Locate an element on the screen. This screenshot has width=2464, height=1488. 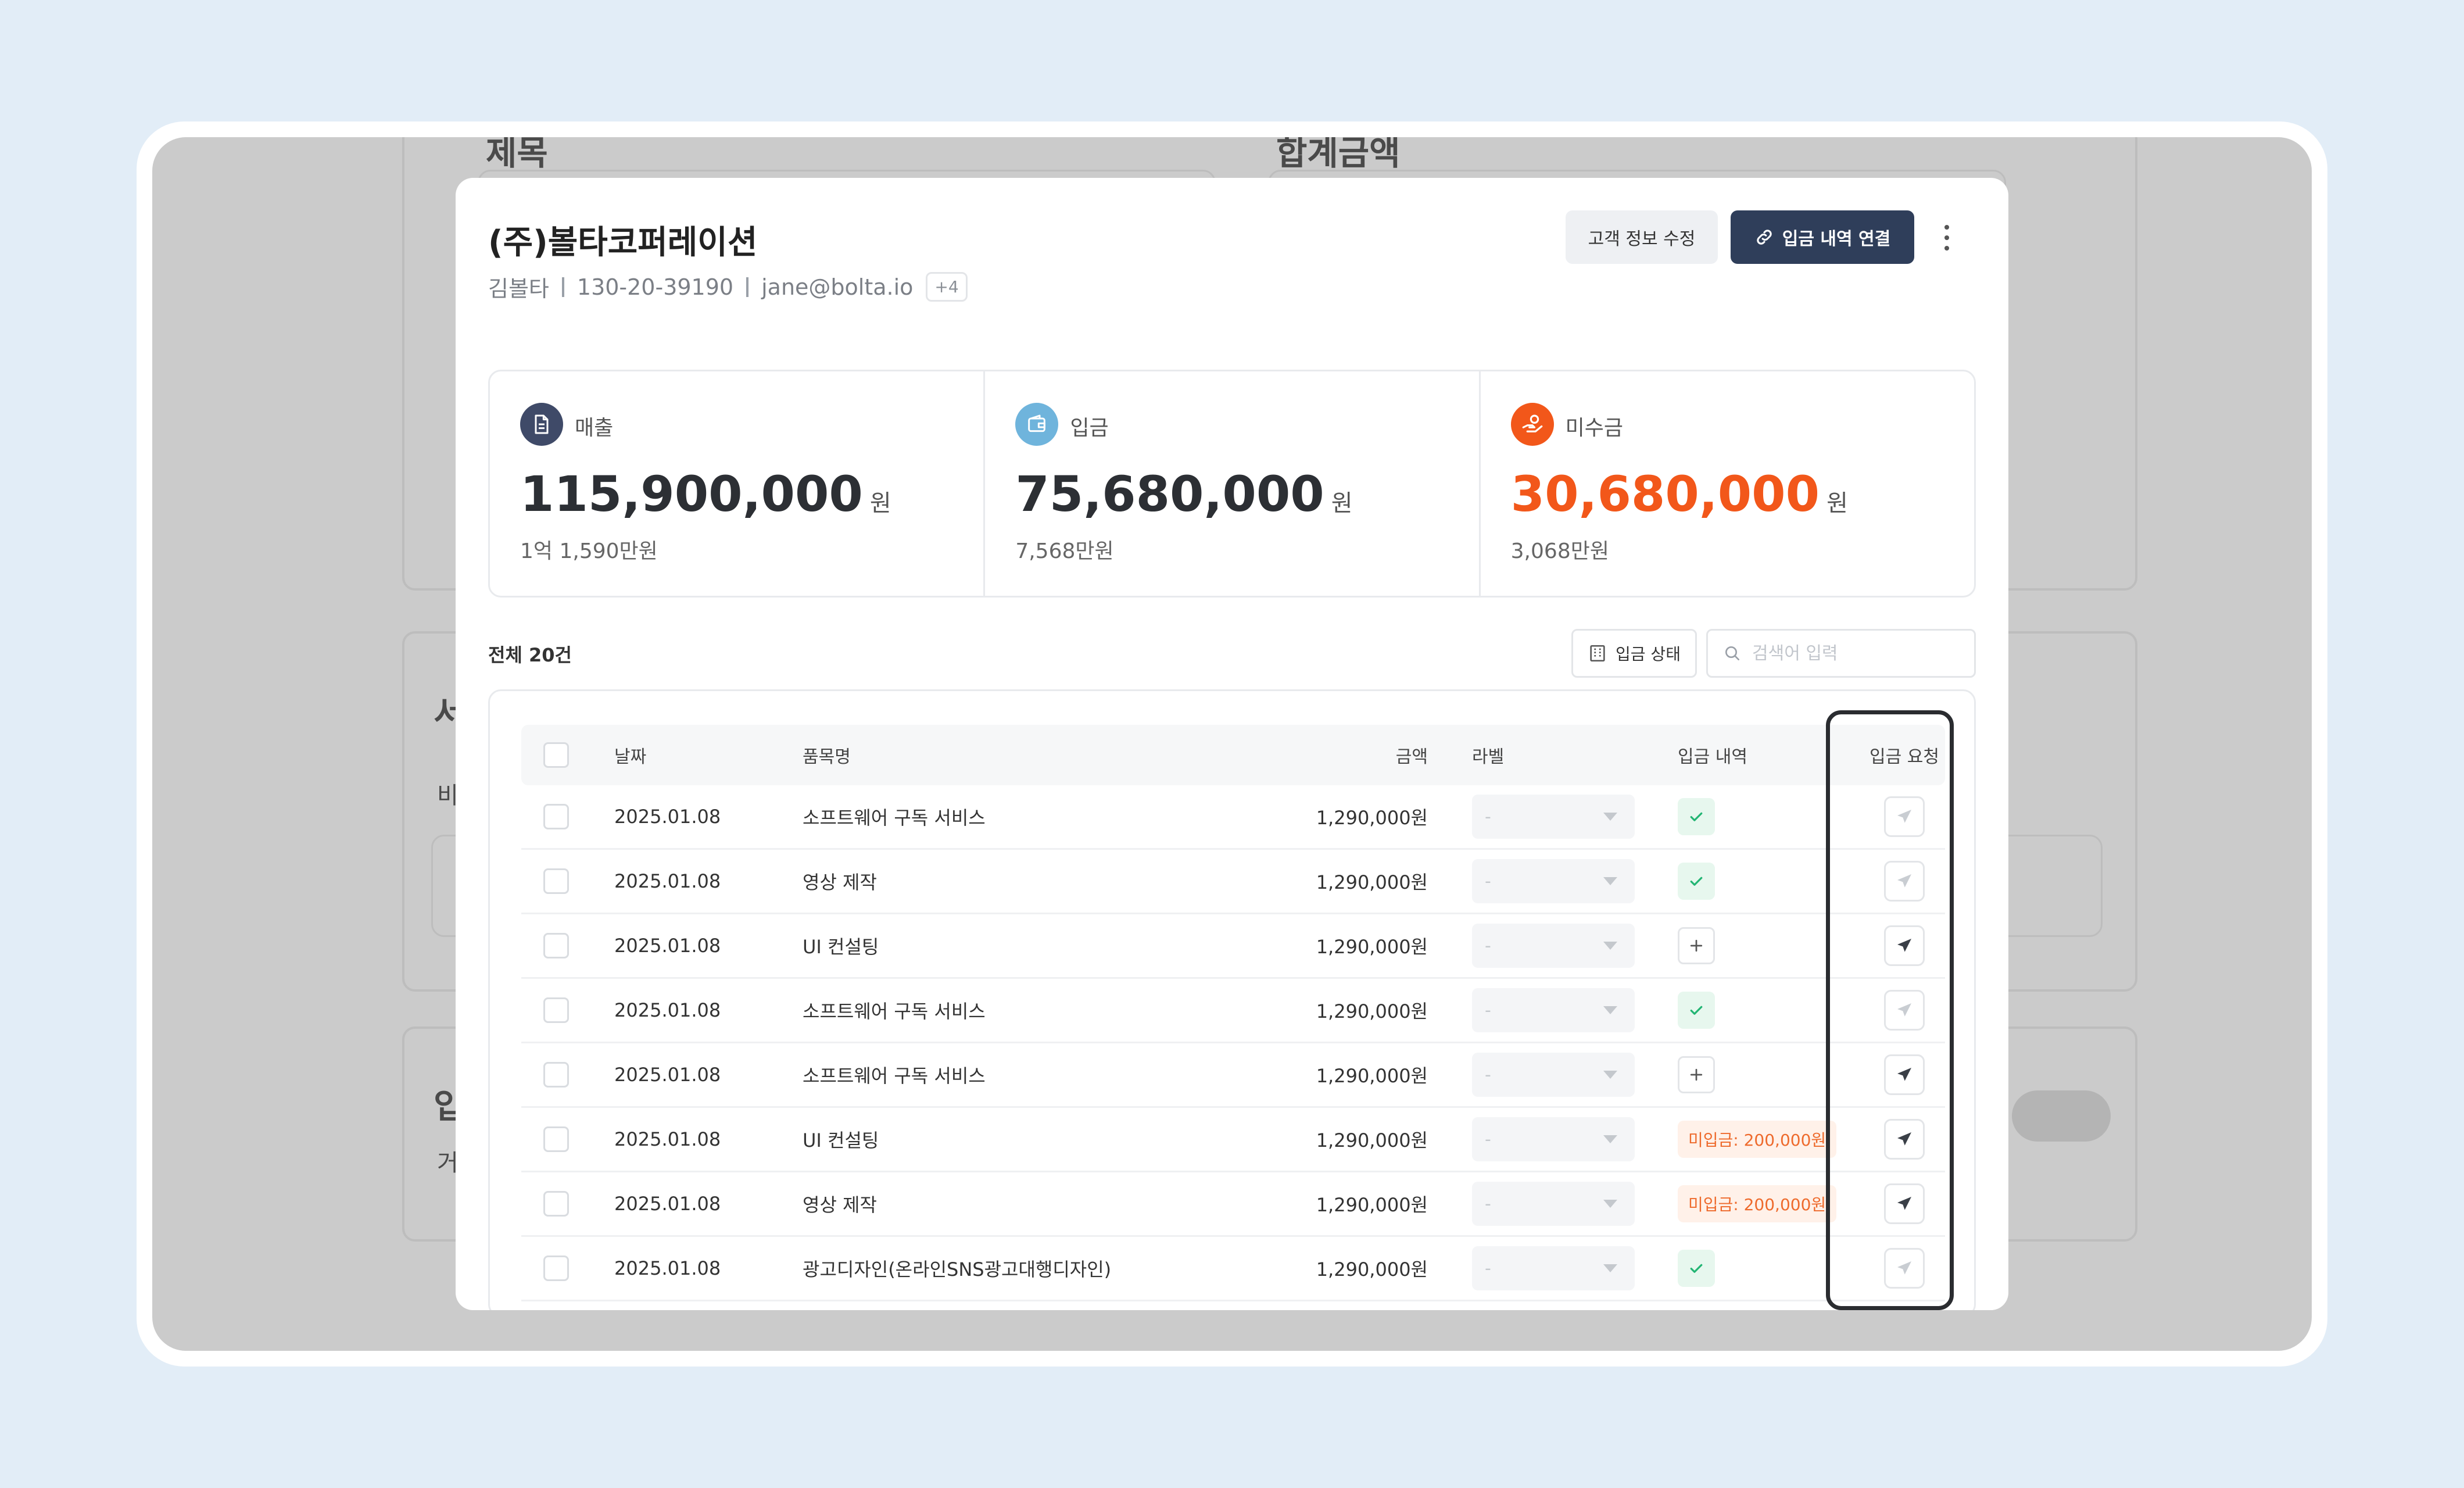
row-item-name: 영상 제작 is located at coordinates (840, 1205).